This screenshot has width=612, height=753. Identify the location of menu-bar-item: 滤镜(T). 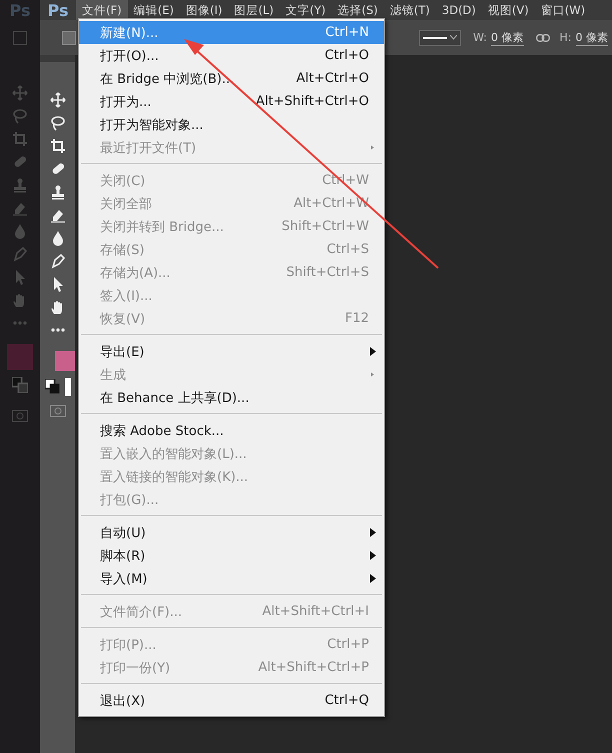
(410, 10).